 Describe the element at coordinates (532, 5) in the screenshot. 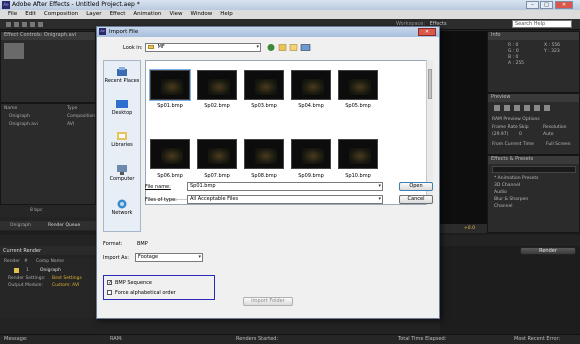

I see `minimize-button: –` at that location.